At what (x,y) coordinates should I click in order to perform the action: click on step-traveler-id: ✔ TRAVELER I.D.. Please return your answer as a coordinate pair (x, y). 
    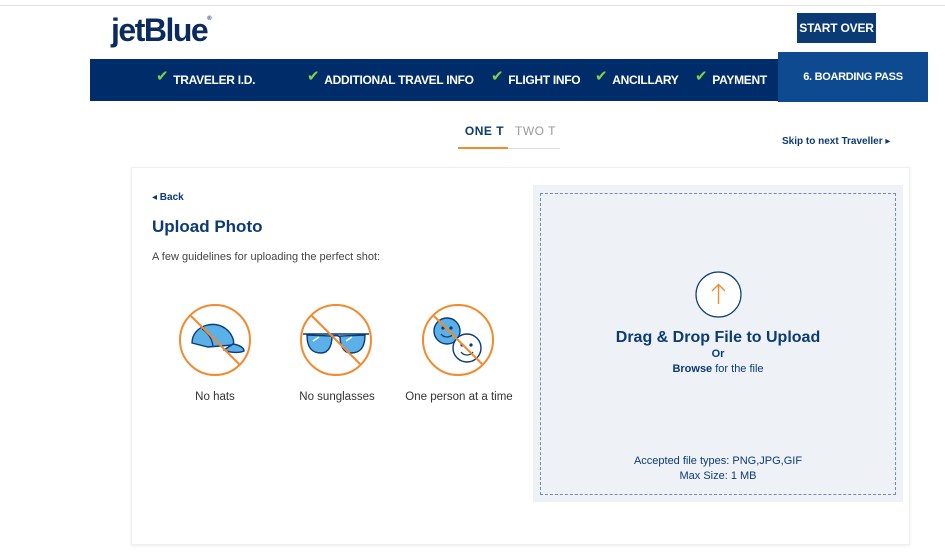
    Looking at the image, I should click on (205, 80).